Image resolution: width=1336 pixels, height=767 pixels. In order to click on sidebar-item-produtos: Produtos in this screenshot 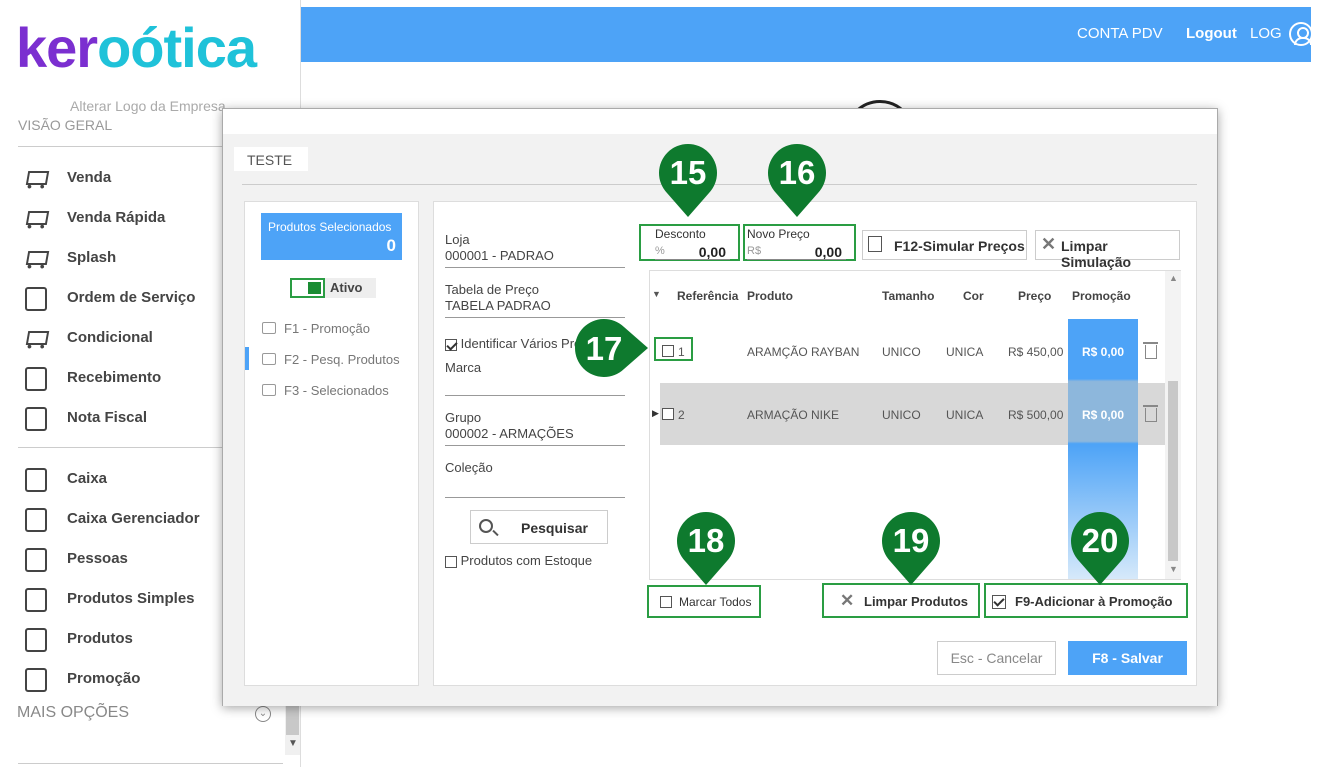, I will do `click(77, 638)`.